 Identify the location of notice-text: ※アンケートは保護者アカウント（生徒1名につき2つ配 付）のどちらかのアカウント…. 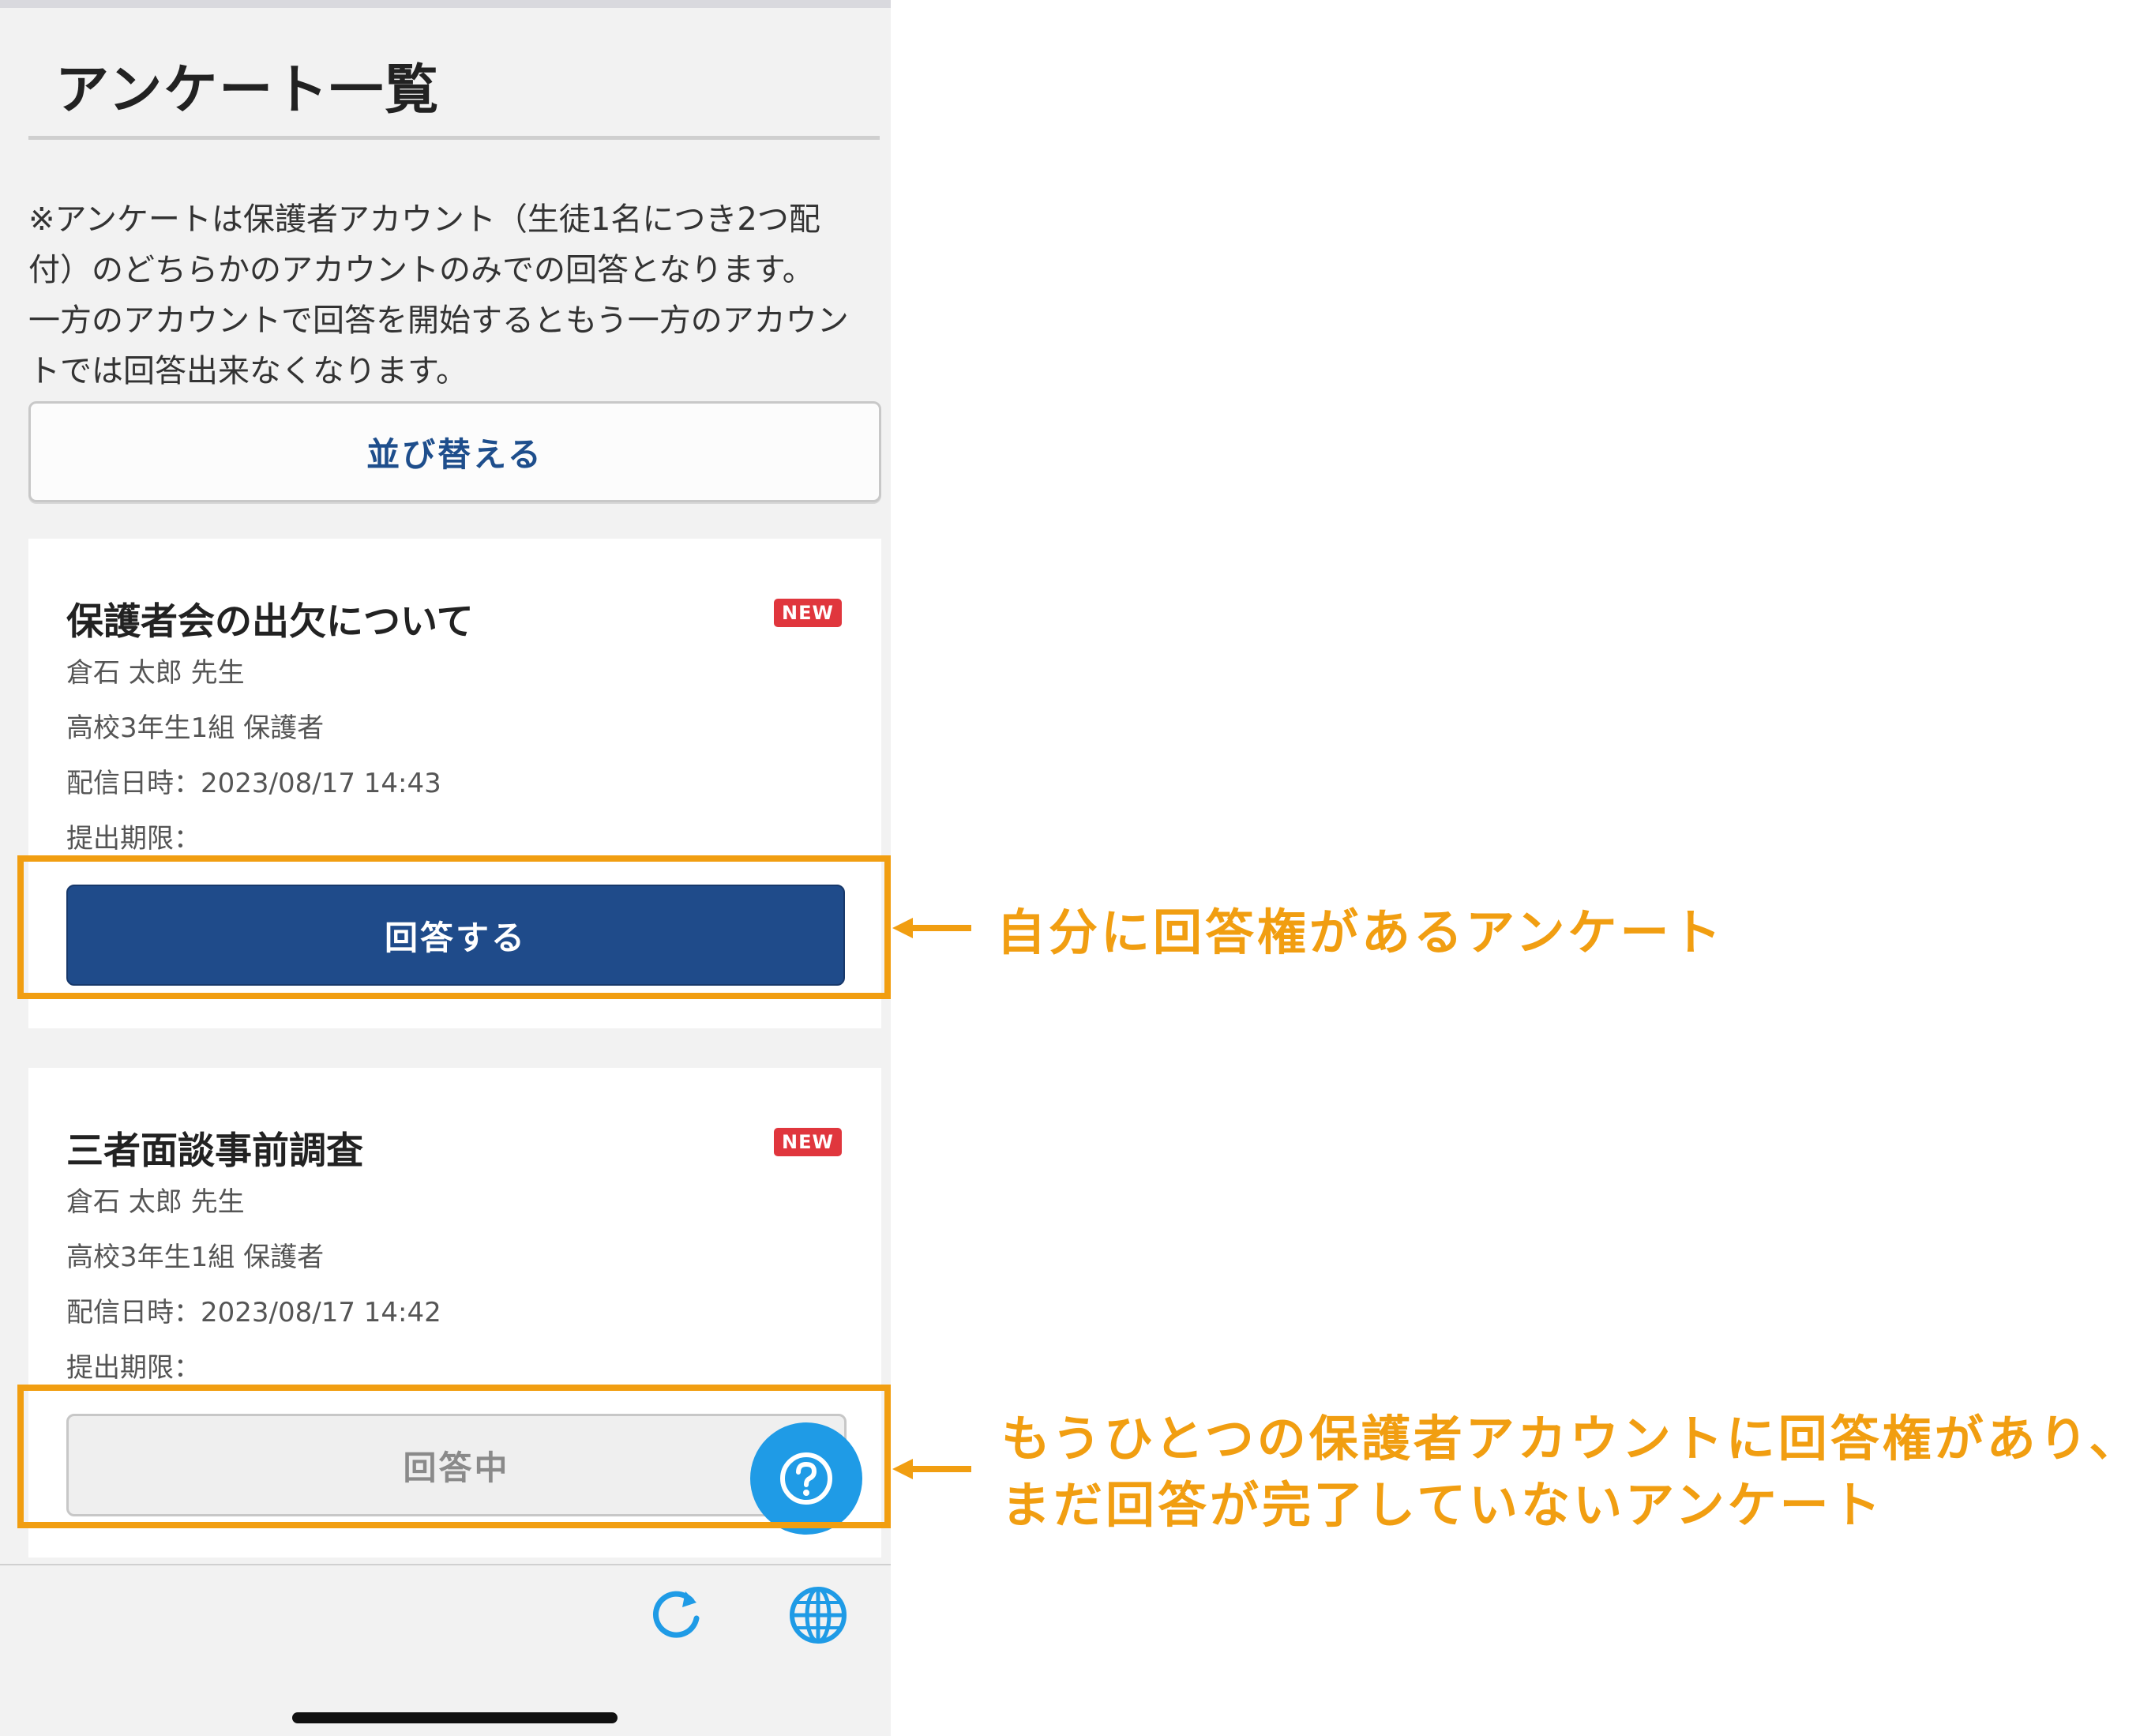
(458, 295).